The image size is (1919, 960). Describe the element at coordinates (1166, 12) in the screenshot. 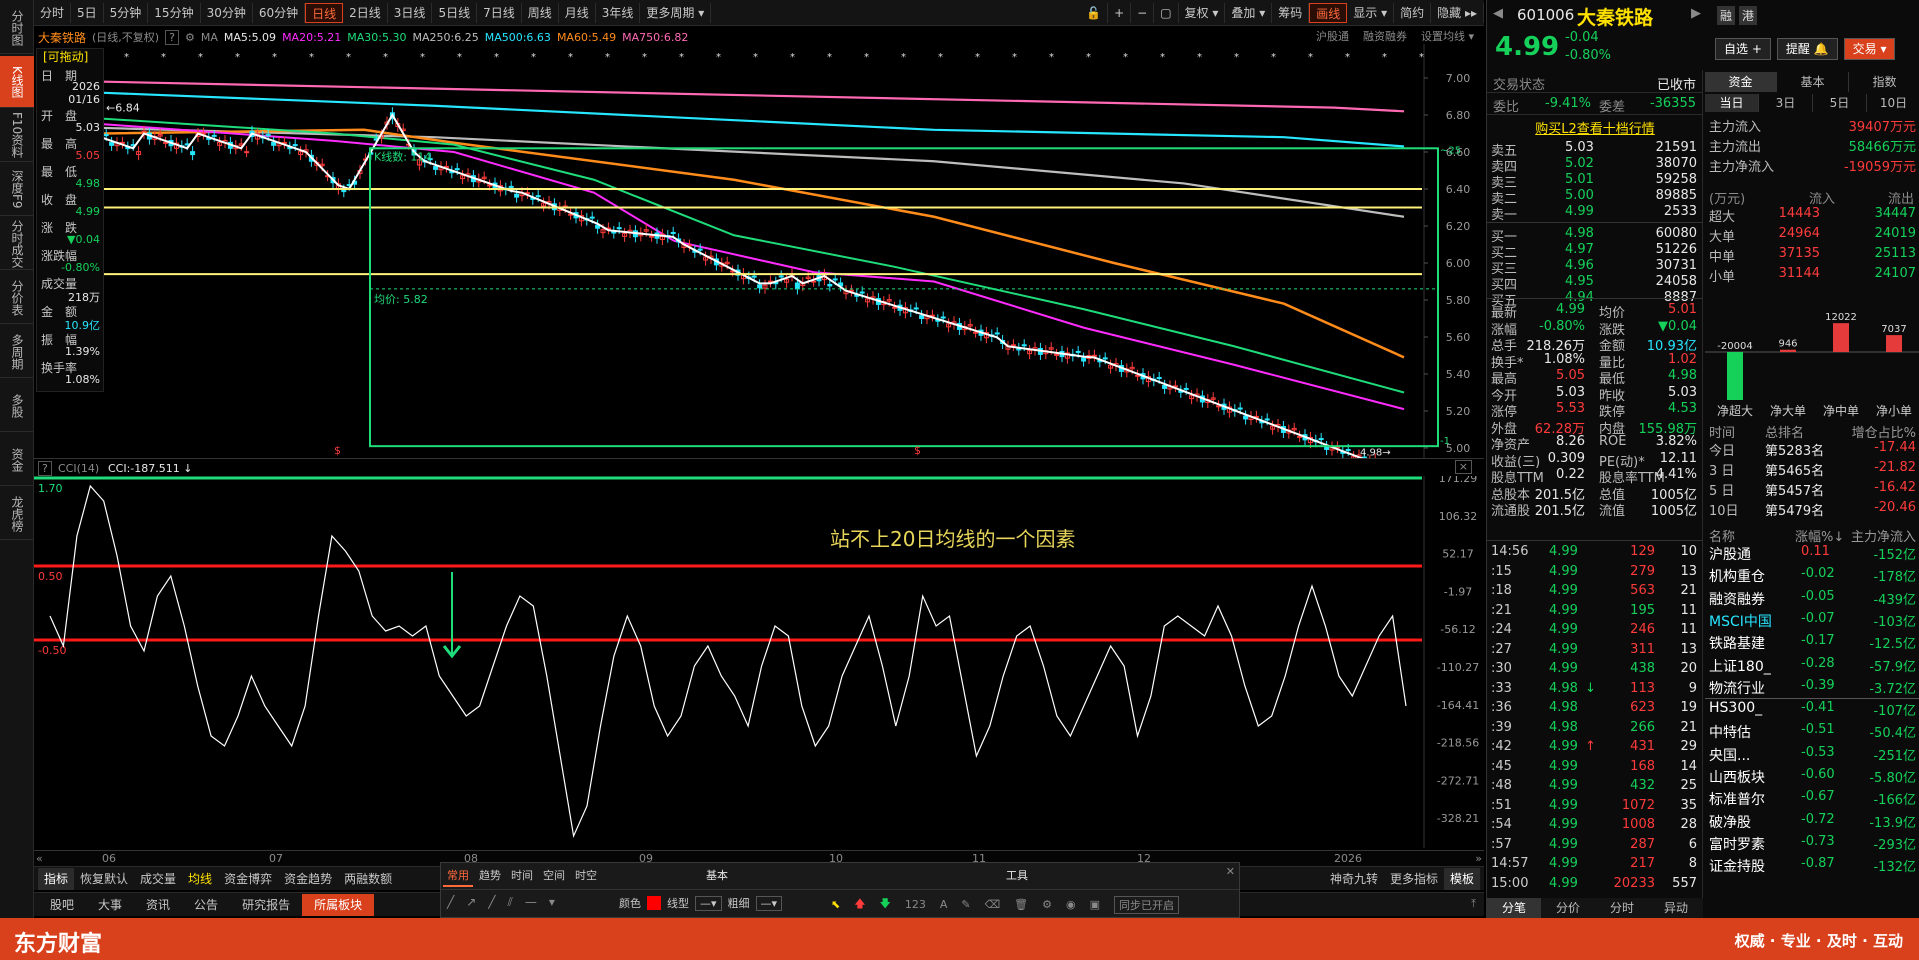

I see `fullscreen-icon: ▢` at that location.